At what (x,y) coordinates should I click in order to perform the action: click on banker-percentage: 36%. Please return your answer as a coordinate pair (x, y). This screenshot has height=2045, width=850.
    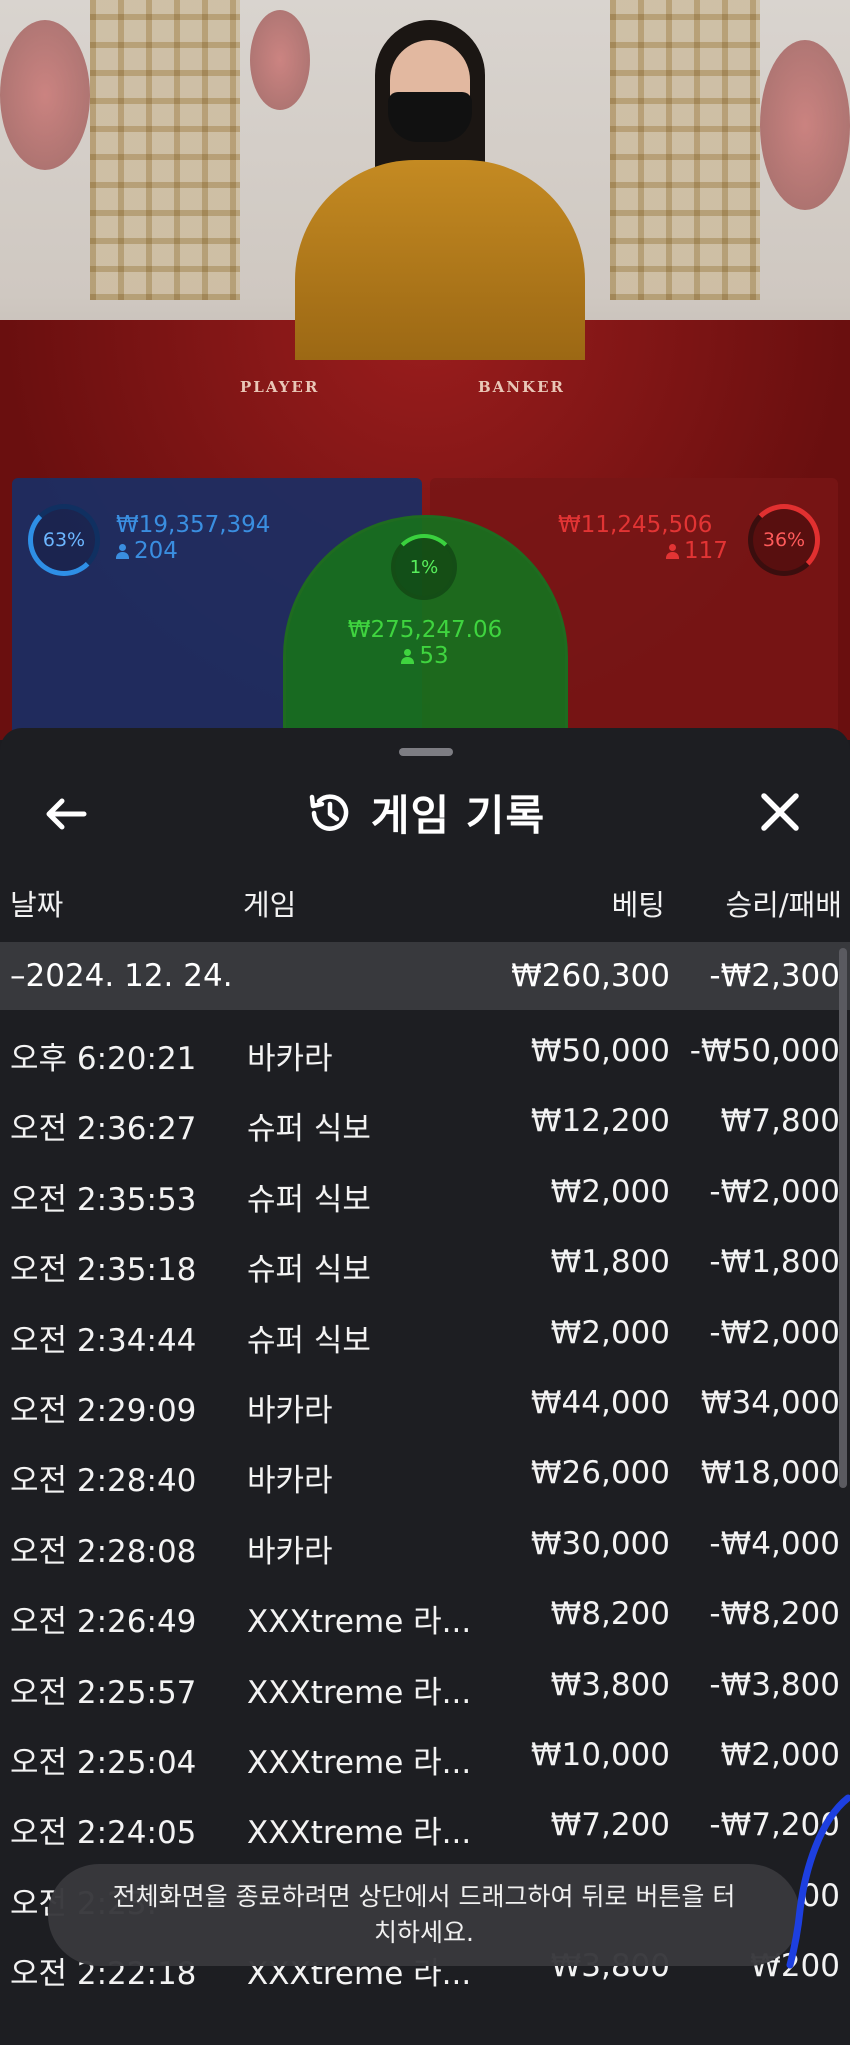
    Looking at the image, I should click on (784, 540).